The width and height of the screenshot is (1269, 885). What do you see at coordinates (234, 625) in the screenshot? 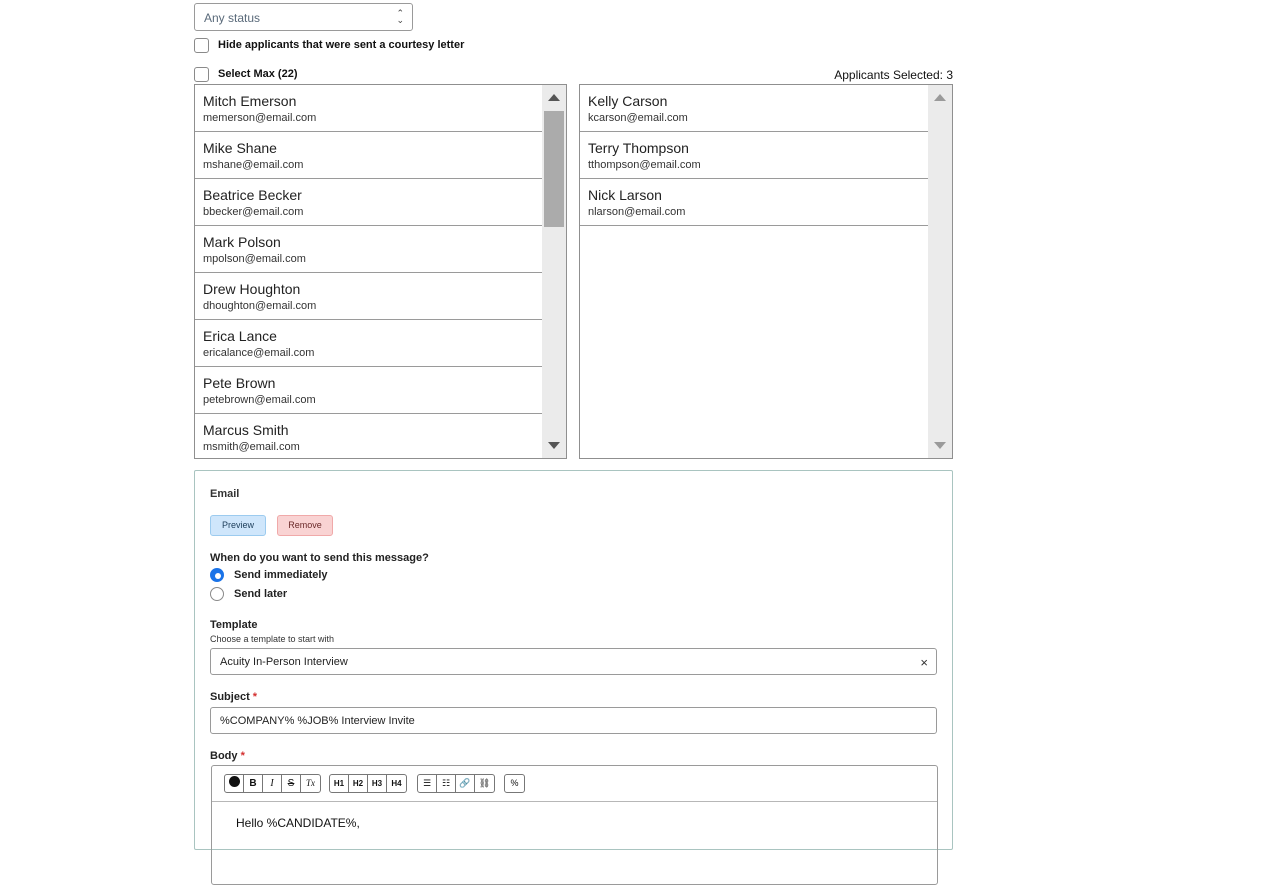
I see `template-label: Template` at bounding box center [234, 625].